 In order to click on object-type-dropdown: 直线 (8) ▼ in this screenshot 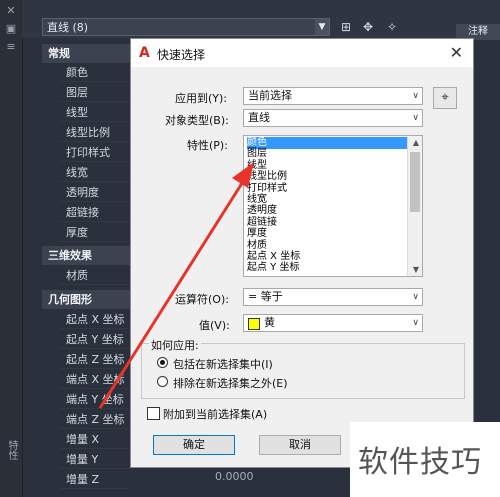, I will do `click(186, 27)`.